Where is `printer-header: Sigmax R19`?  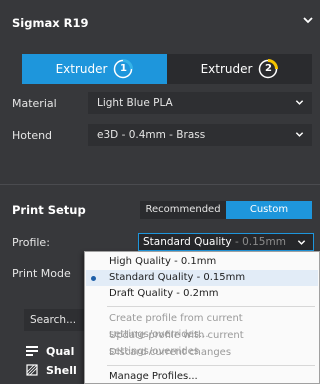 printer-header: Sigmax R19 is located at coordinates (160, 23).